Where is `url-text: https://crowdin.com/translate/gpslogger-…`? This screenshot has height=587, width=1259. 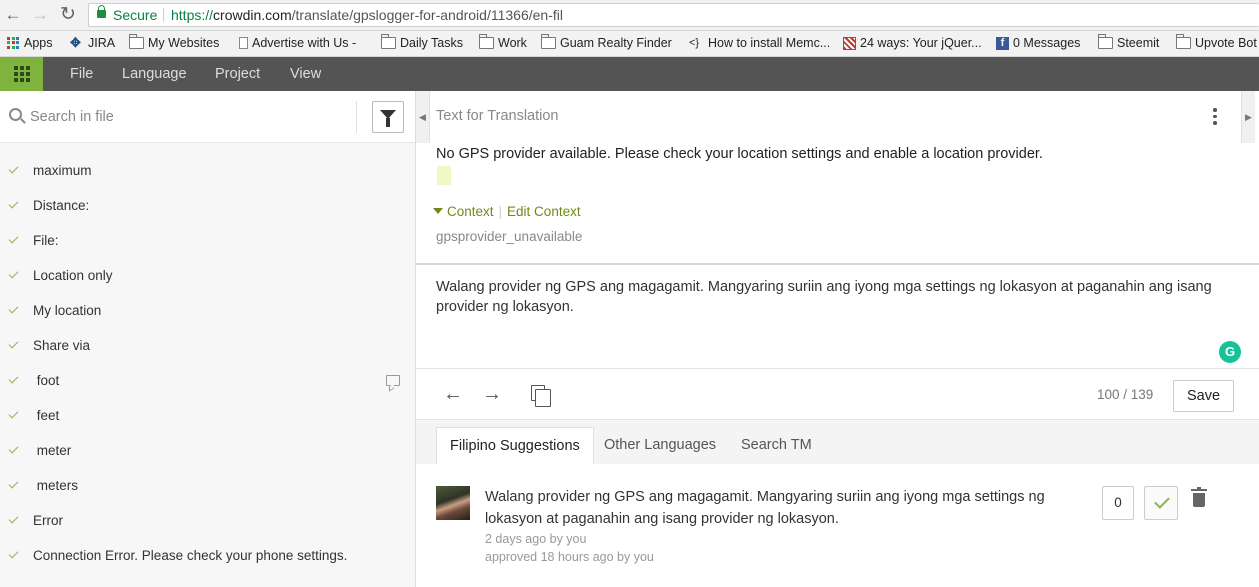
url-text: https://crowdin.com/translate/gpslogger-… is located at coordinates (367, 15).